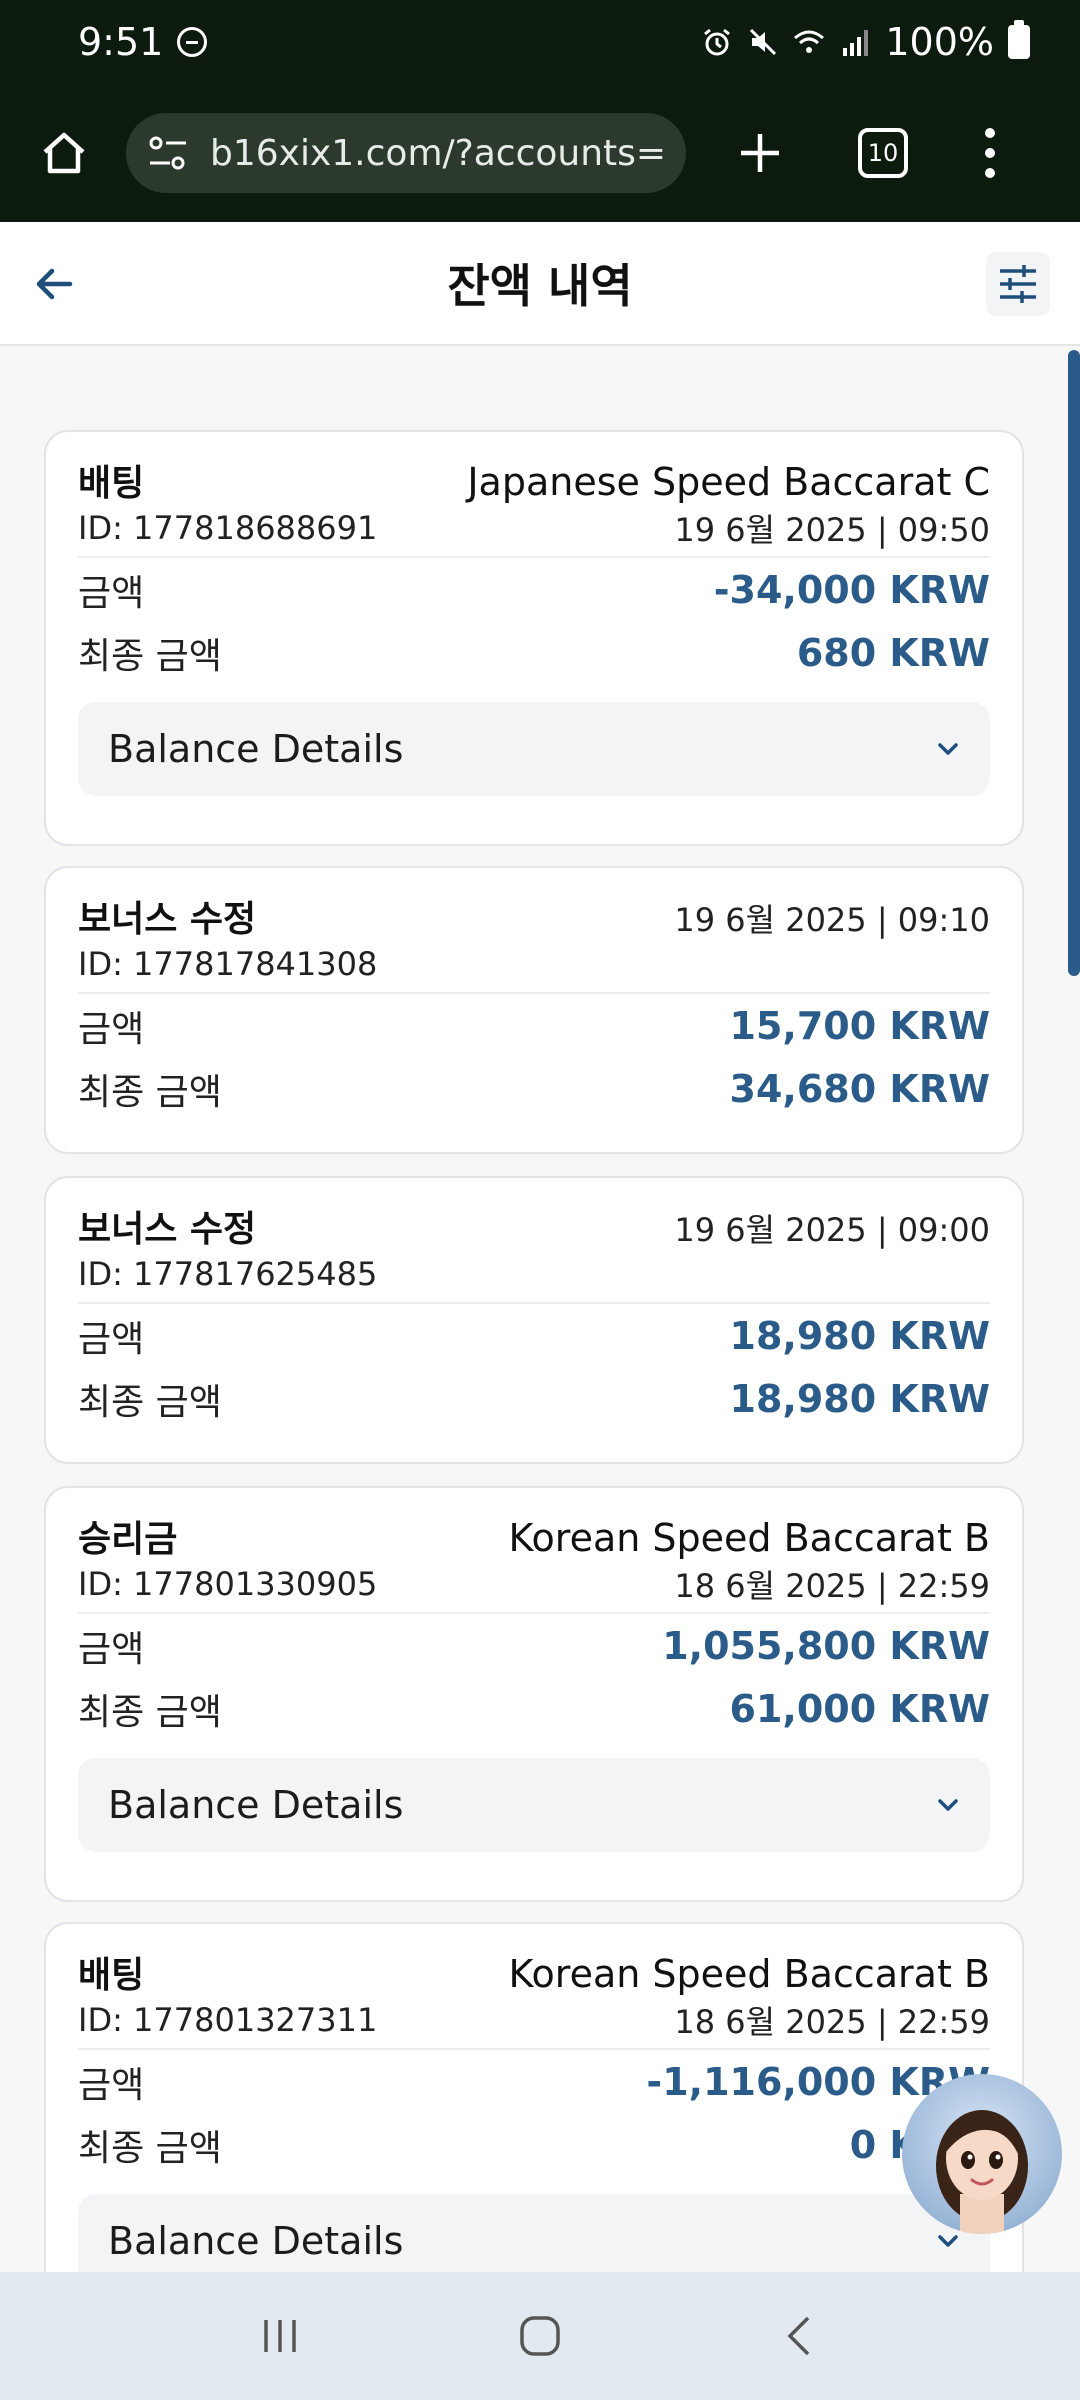 This screenshot has height=2400, width=1080. I want to click on page-title: 잔액 내역, so click(540, 286).